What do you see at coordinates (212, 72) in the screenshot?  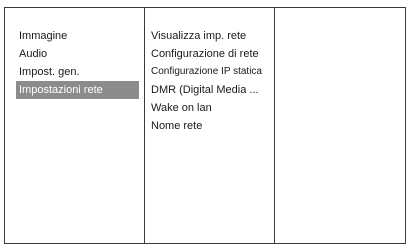 I see `submenu-item-configurazione-ip-statica: Configurazione IP statica` at bounding box center [212, 72].